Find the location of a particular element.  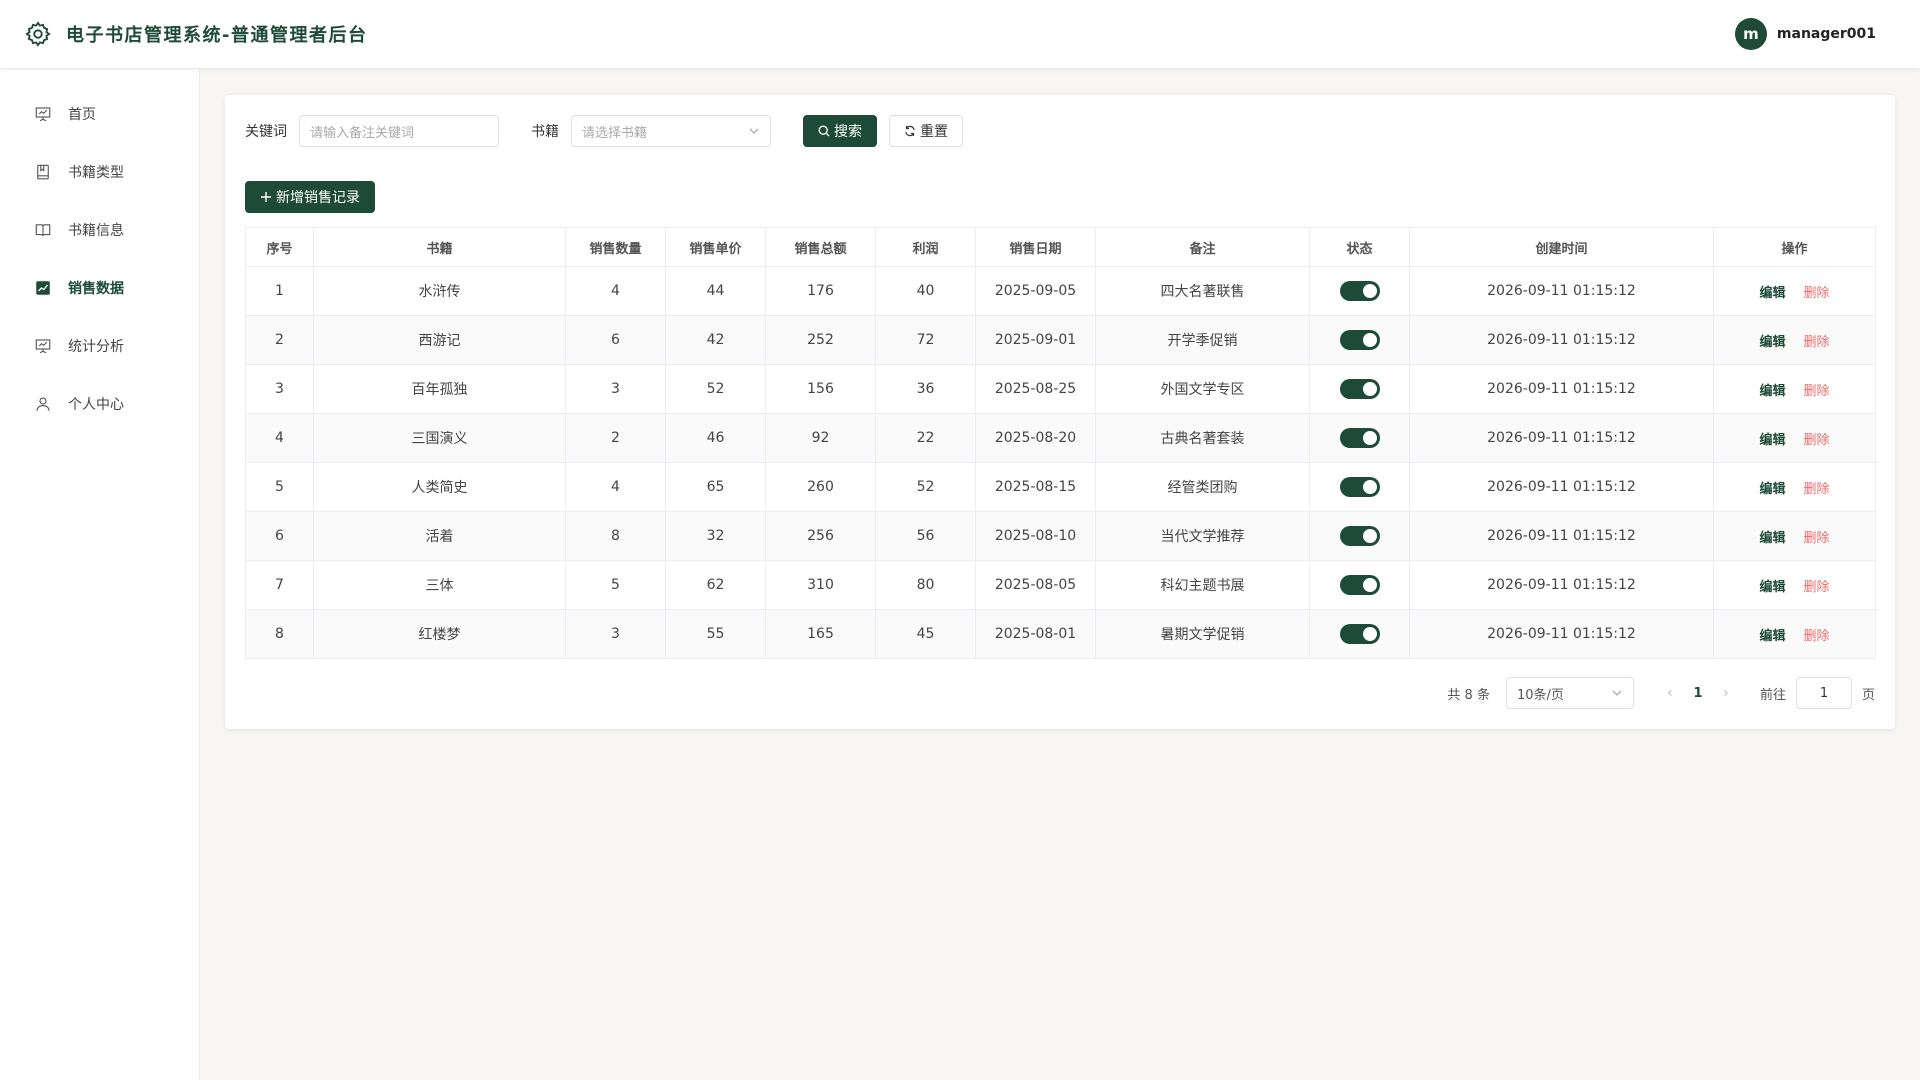

keyword-input: 请输入备注关键词 is located at coordinates (399, 131).